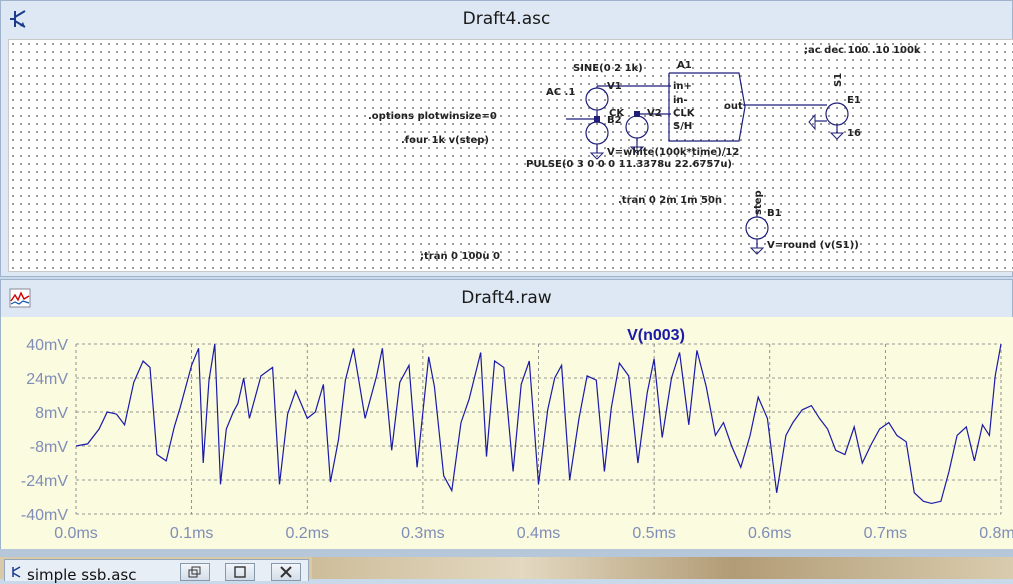 This screenshot has width=1013, height=584. What do you see at coordinates (770, 533) in the screenshot?
I see `x-tick-label: 0.6ms` at bounding box center [770, 533].